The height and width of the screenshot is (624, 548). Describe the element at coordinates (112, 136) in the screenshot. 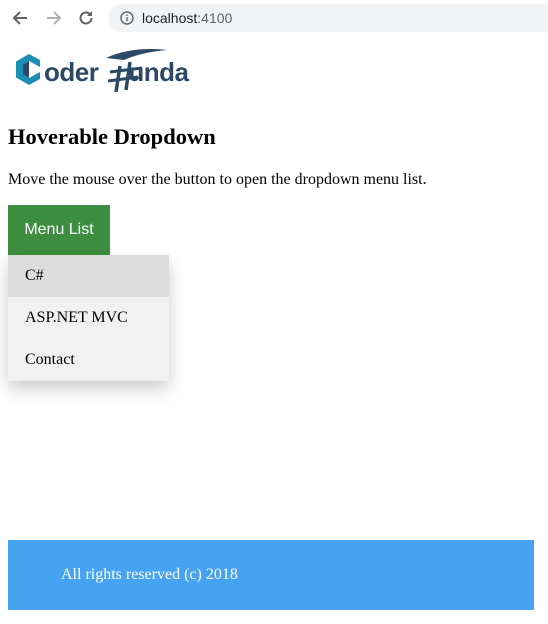

I see `page-title: Hoverable Dropdown` at that location.